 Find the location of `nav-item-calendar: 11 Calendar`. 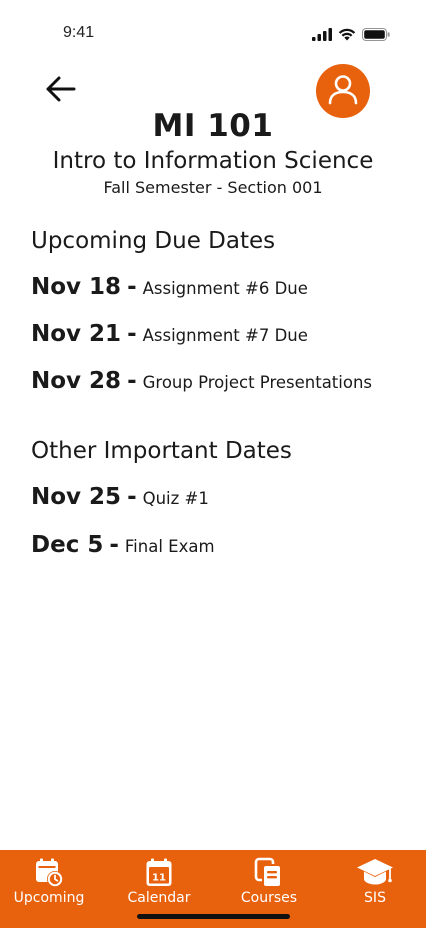

nav-item-calendar: 11 Calendar is located at coordinates (159, 881).